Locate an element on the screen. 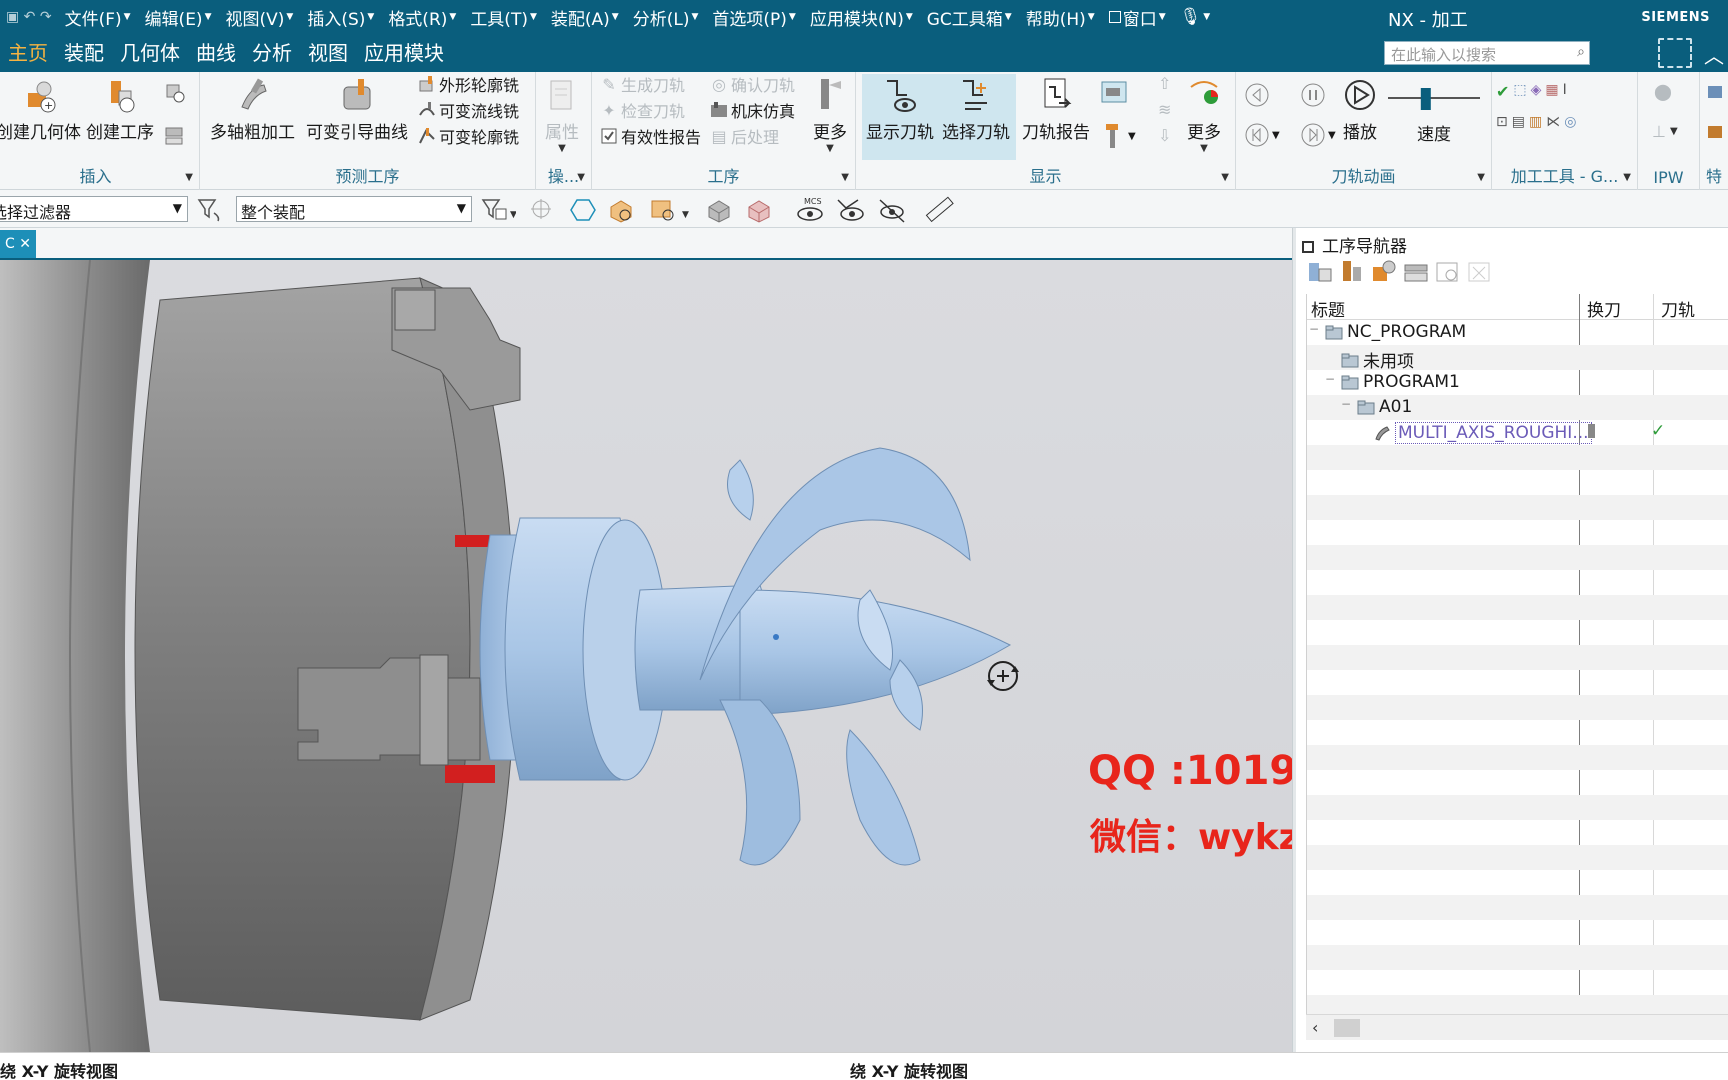  step-back-icon is located at coordinates (1257, 95).